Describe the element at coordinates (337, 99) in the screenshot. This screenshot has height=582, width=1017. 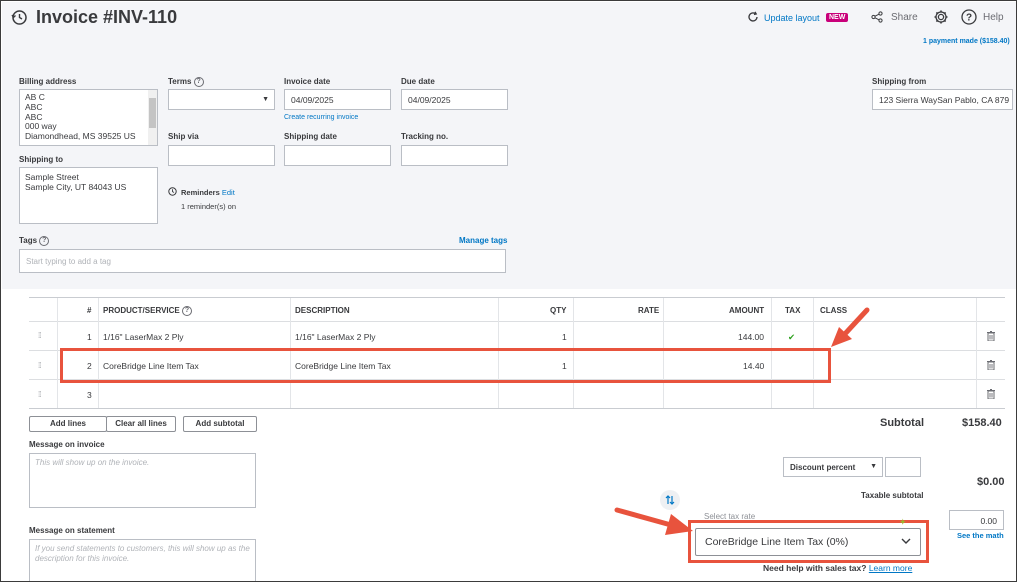
I see `invoice-date-field: 04/09/2025` at that location.